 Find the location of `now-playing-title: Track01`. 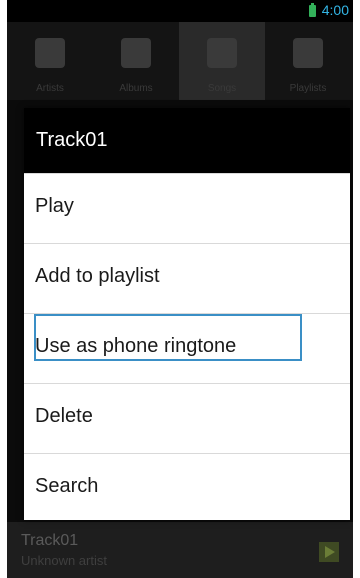

now-playing-title: Track01 is located at coordinates (50, 540).